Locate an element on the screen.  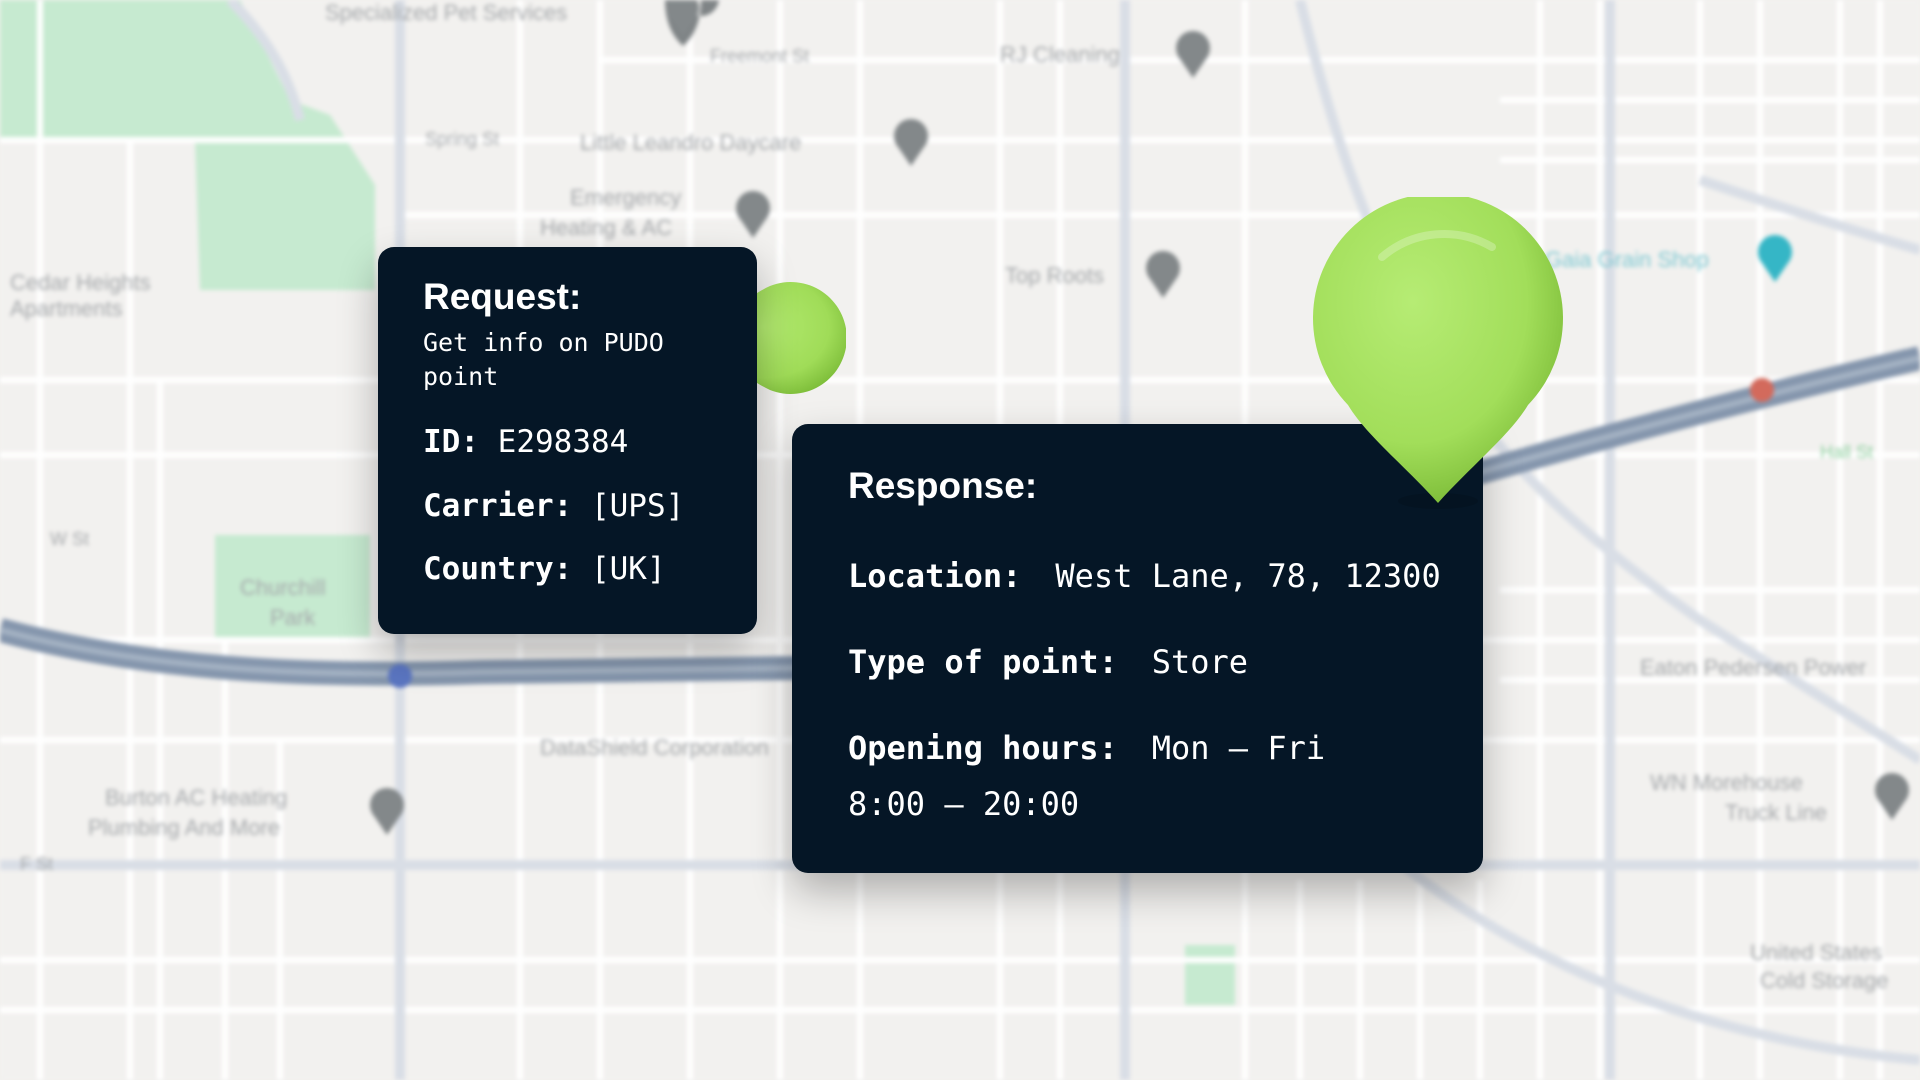
location-pin-icon is located at coordinates (1438, 353).